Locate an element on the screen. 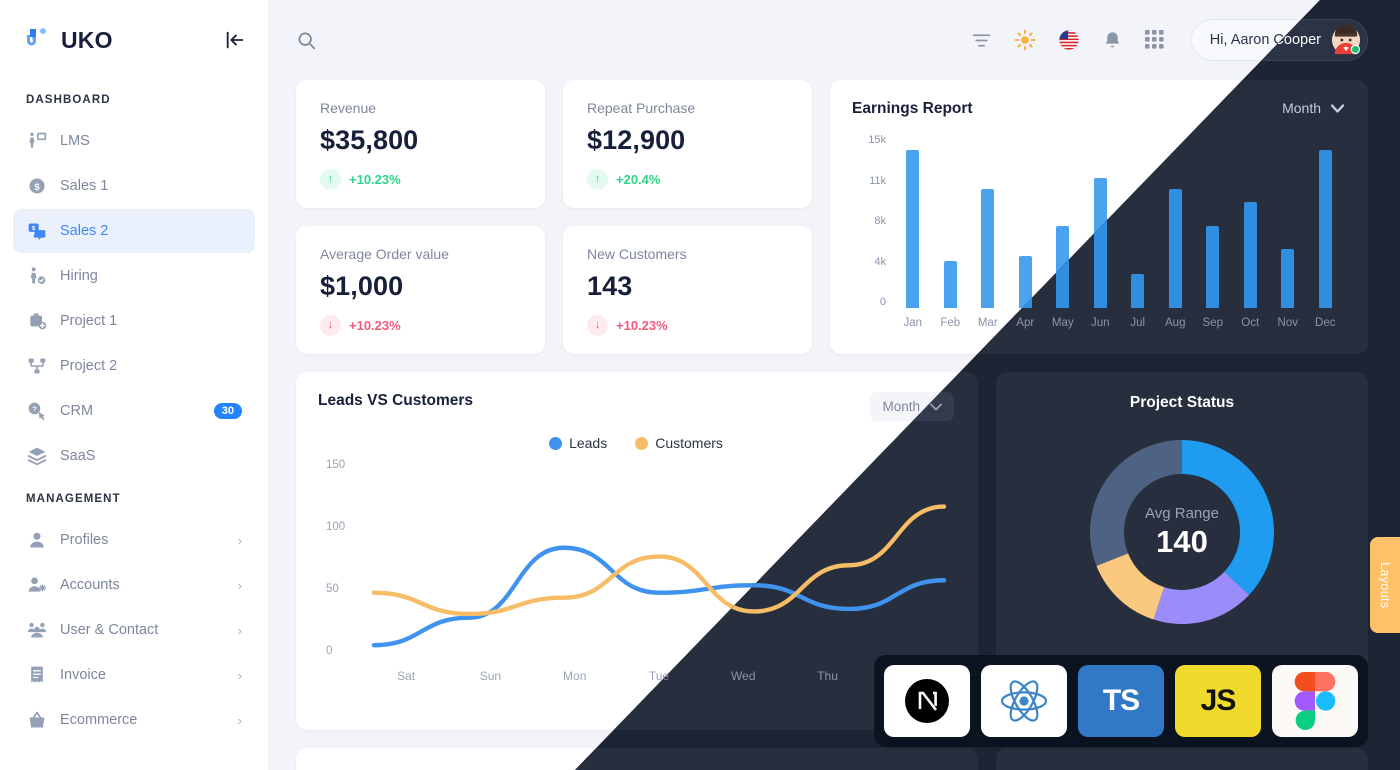  typescript-logo: TS is located at coordinates (1121, 701).